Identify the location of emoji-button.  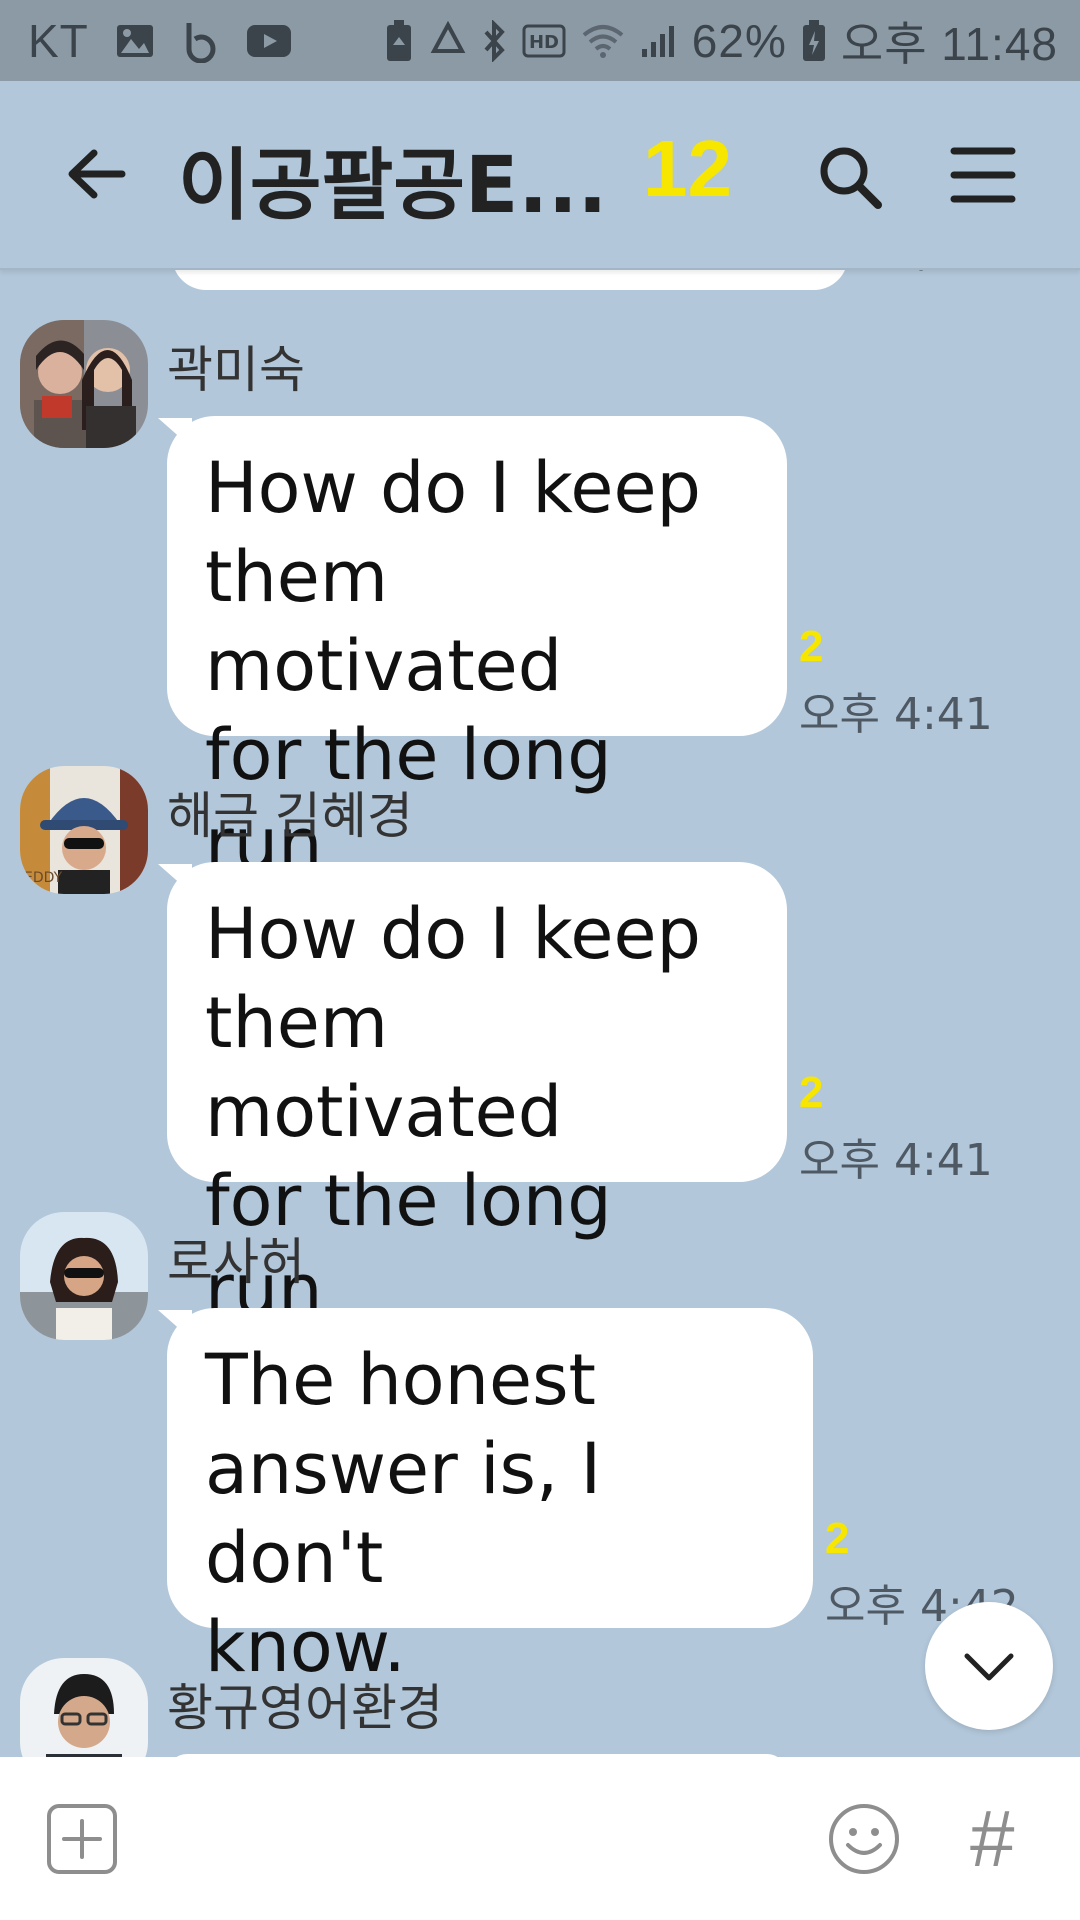
(864, 1839).